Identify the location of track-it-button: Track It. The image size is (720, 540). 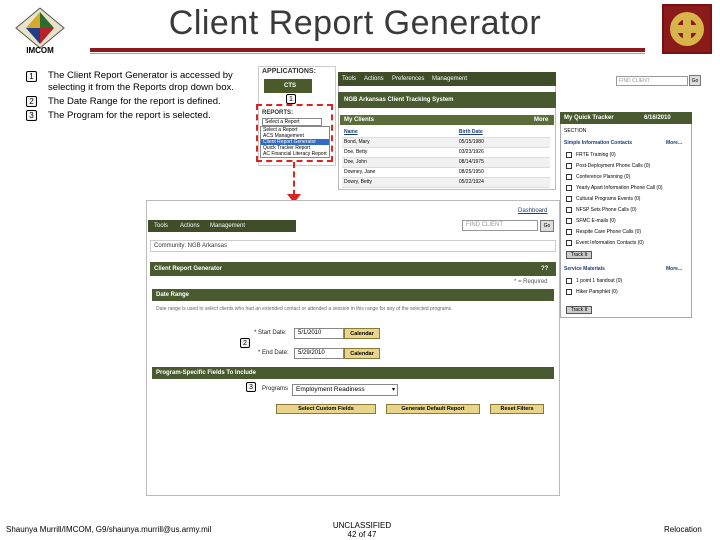
(579, 255).